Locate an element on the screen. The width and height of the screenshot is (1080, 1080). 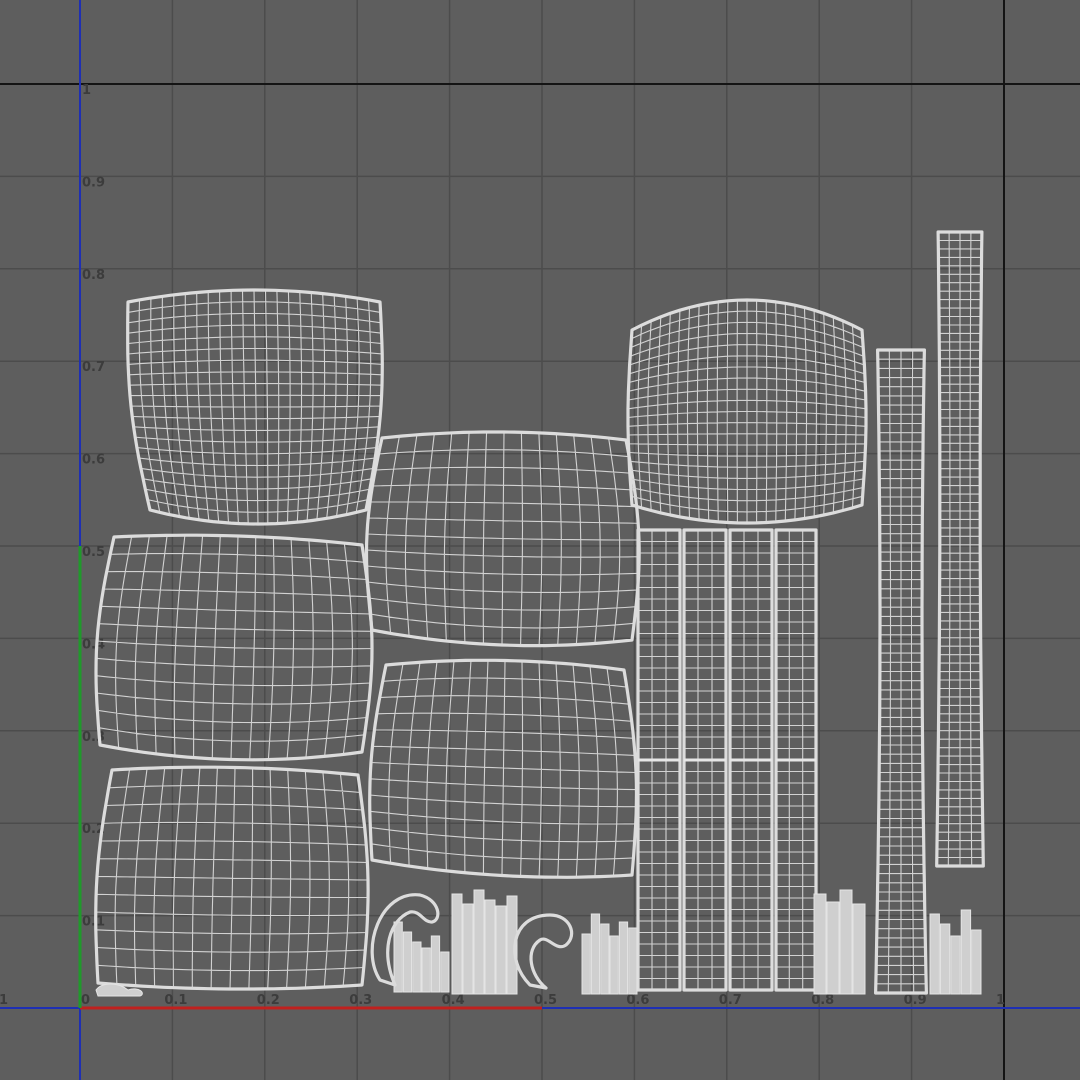
tallest-post is located at coordinates (960, 549).